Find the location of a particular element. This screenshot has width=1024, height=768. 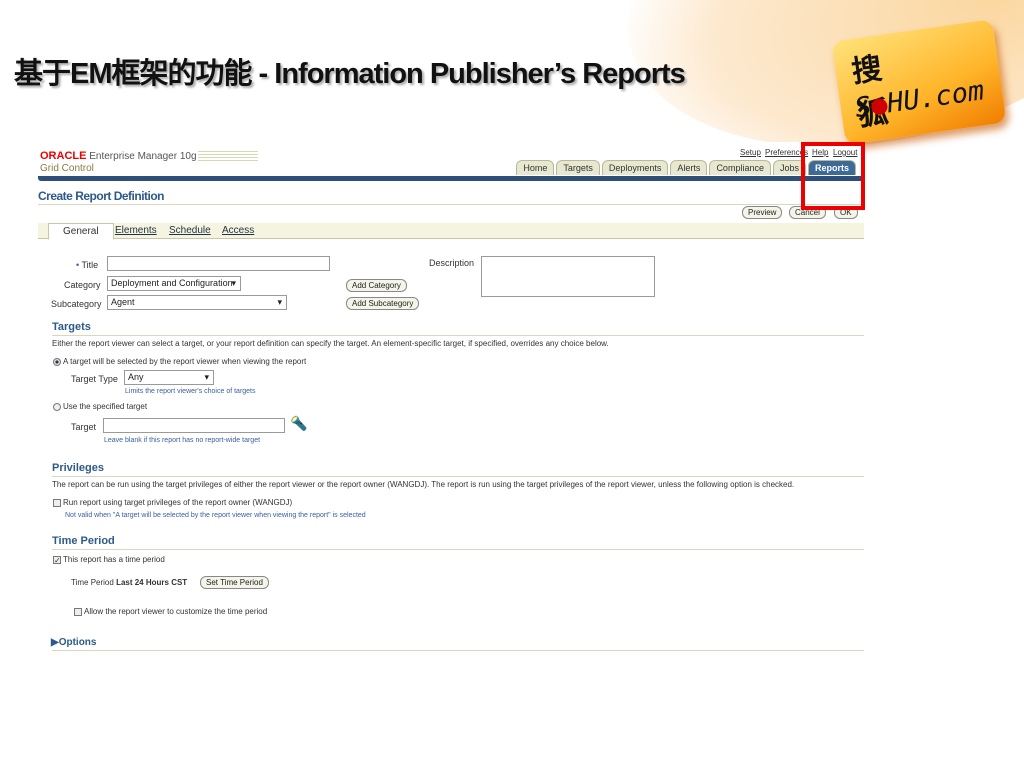

category-select: Deployment and Configuration is located at coordinates (174, 283).